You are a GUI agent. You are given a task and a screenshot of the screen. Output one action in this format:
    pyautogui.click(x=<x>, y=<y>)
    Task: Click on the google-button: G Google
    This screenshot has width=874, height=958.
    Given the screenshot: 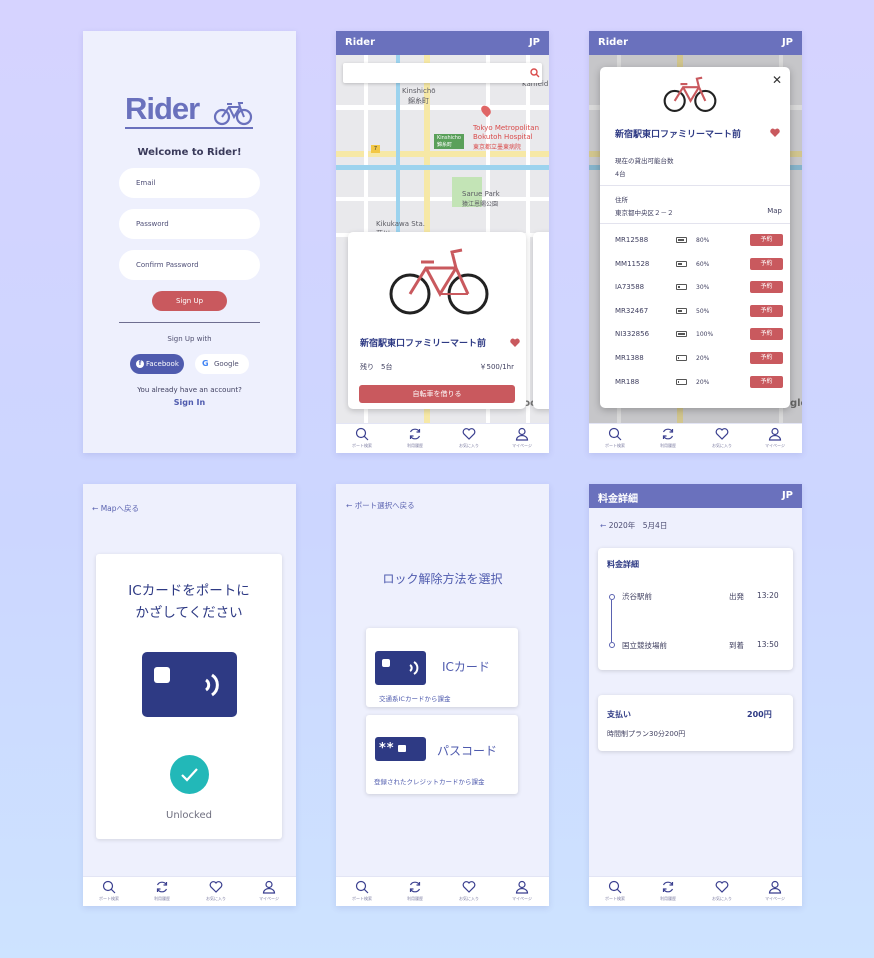 What is the action you would take?
    pyautogui.click(x=222, y=364)
    